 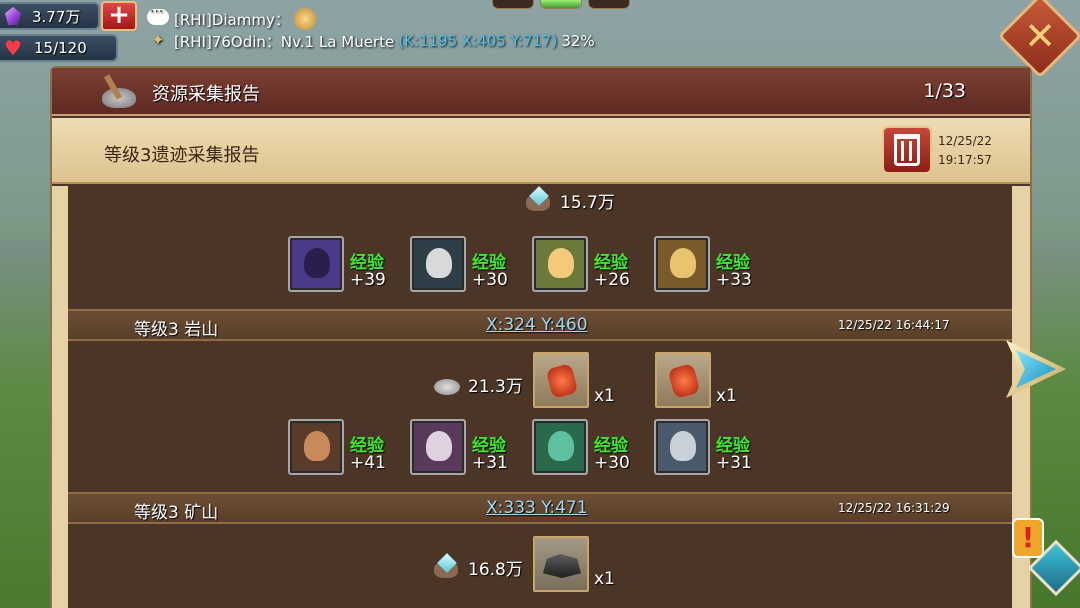 I want to click on section-title: 等级3 岩山, so click(x=176, y=330).